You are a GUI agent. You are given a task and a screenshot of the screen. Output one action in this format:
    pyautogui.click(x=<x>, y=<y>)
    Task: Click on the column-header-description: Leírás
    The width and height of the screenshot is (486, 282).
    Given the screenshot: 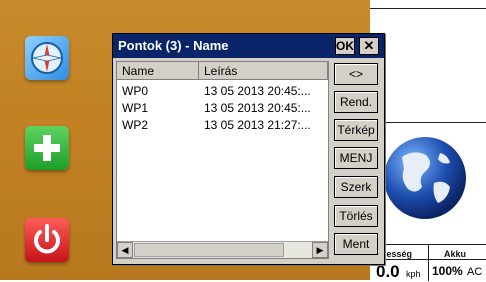 What is the action you would take?
    pyautogui.click(x=263, y=71)
    